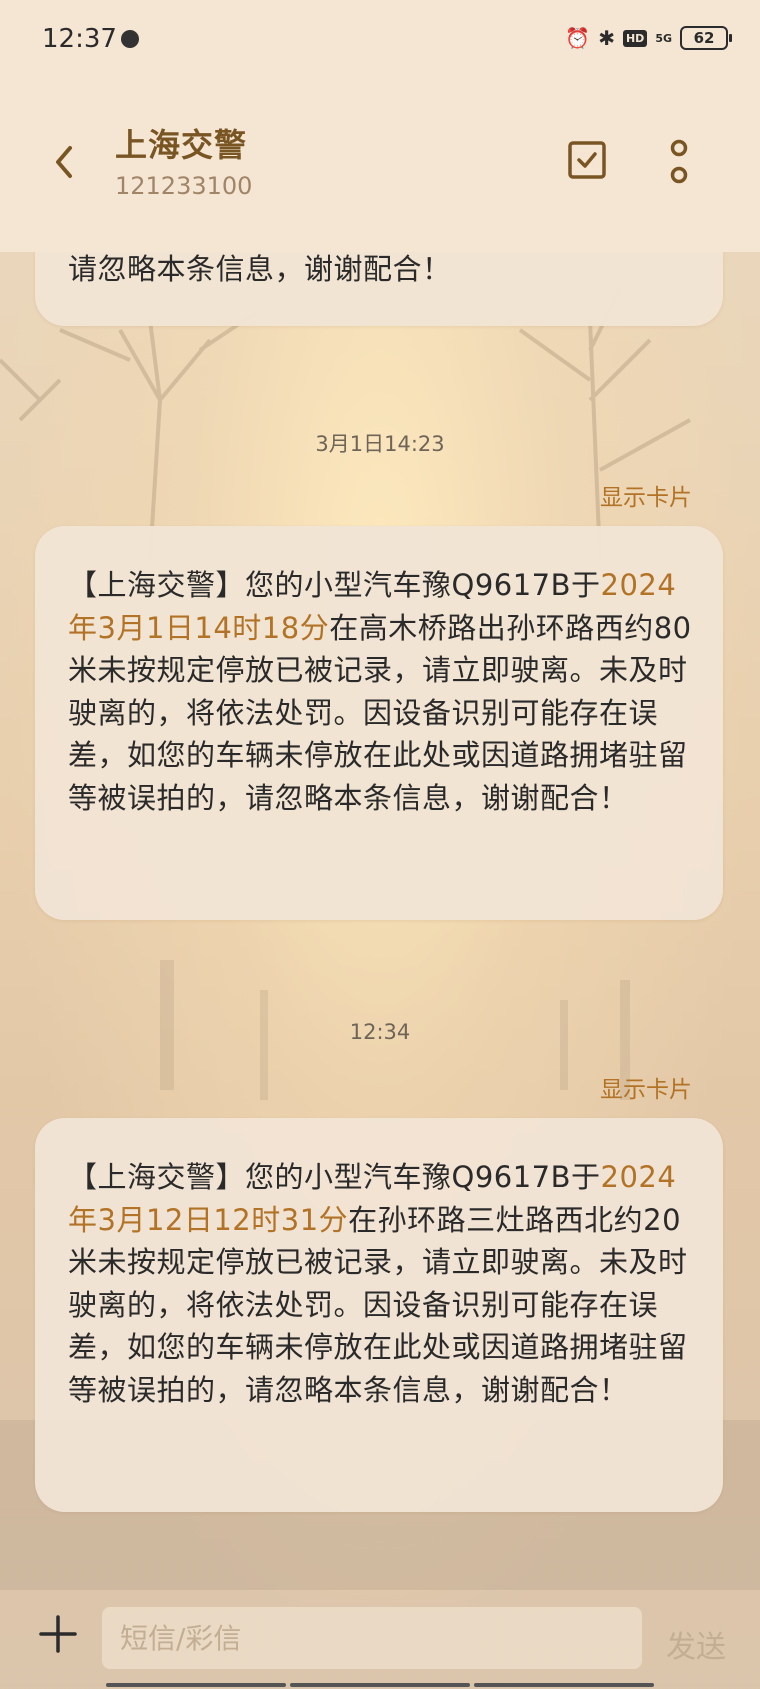  I want to click on message-timestamp: 12:34, so click(380, 1032).